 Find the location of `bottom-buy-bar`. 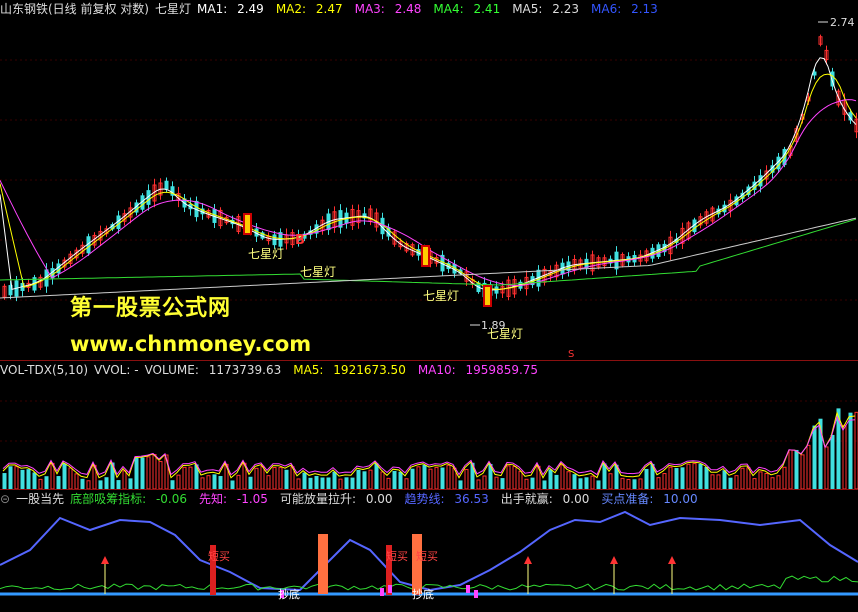

bottom-buy-bar is located at coordinates (323, 564).